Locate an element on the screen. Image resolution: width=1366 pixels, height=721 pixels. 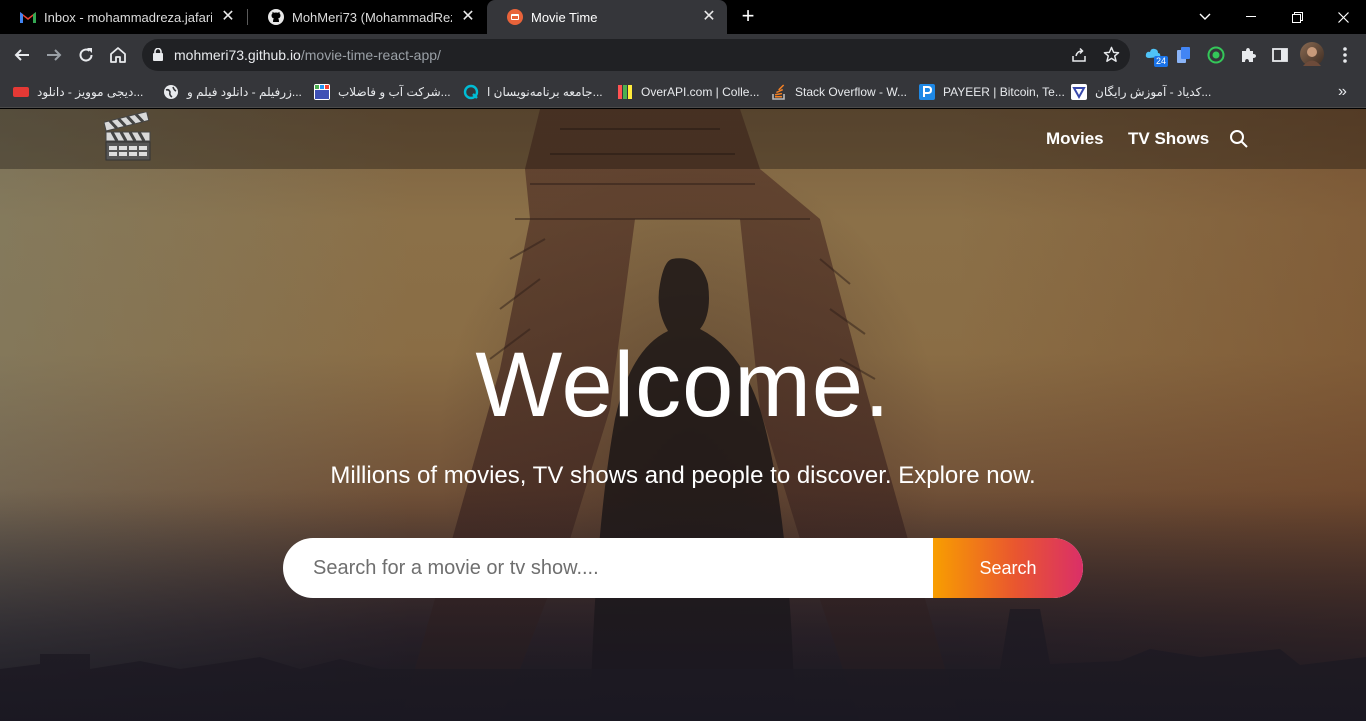
more-vertical-icon is located at coordinates (1345, 55).